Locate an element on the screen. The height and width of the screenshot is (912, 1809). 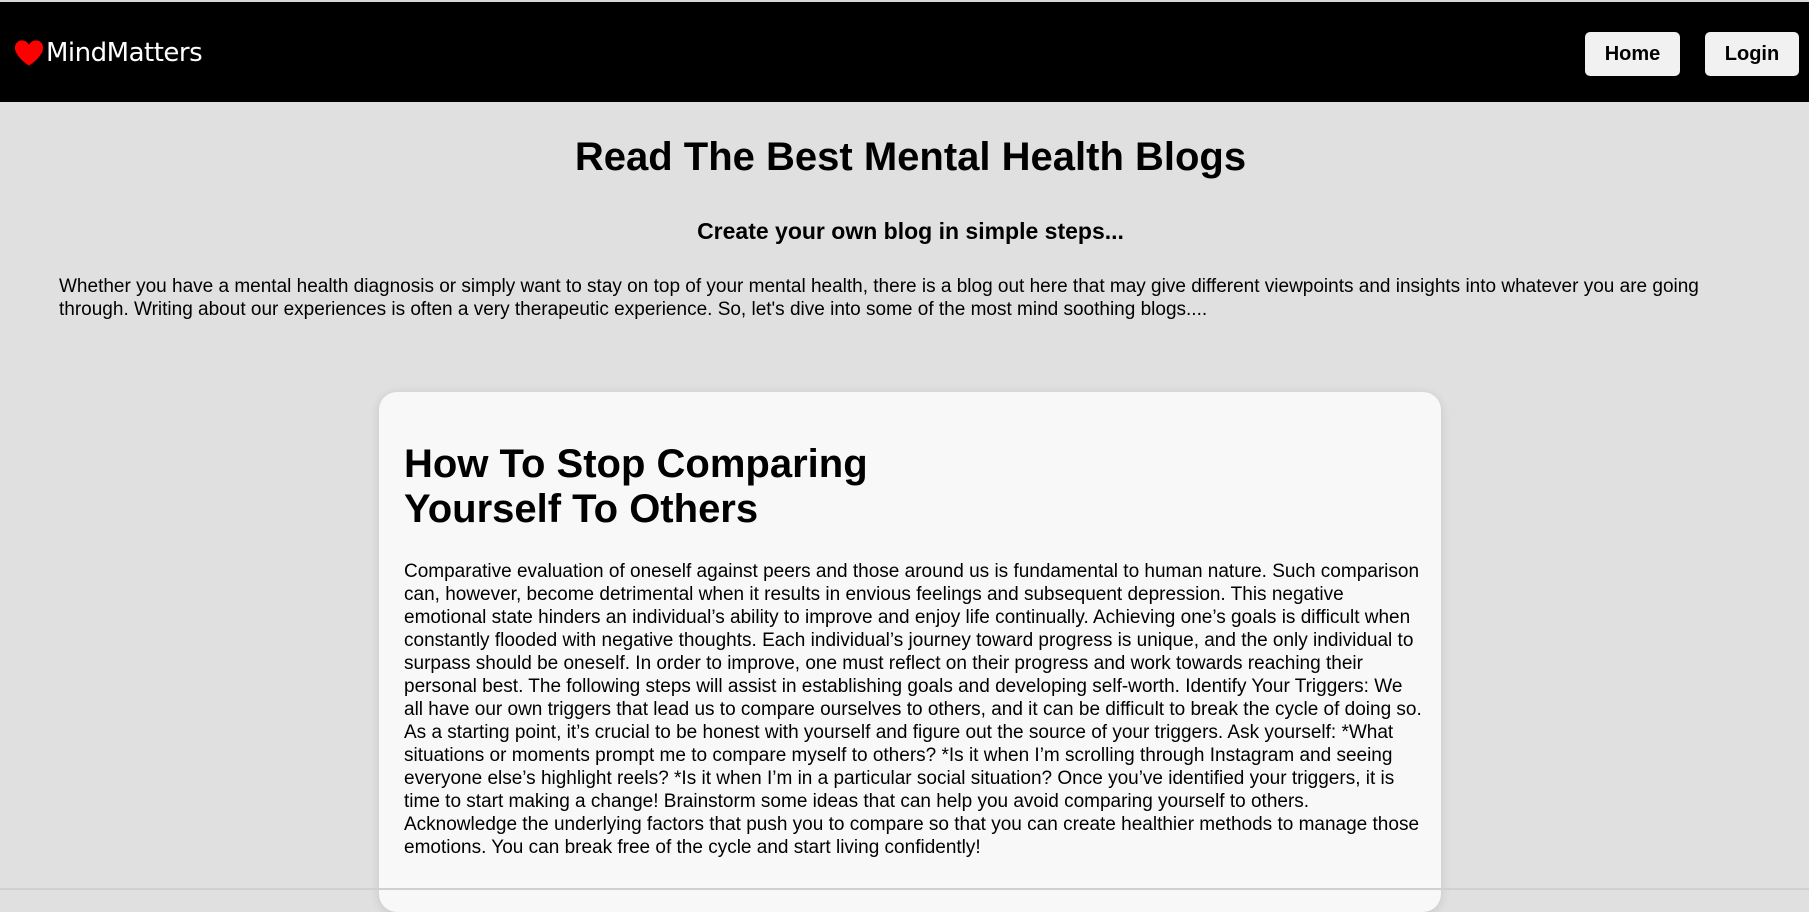
blog-title: How To Stop Comparing Yourself To Others is located at coordinates (684, 487).